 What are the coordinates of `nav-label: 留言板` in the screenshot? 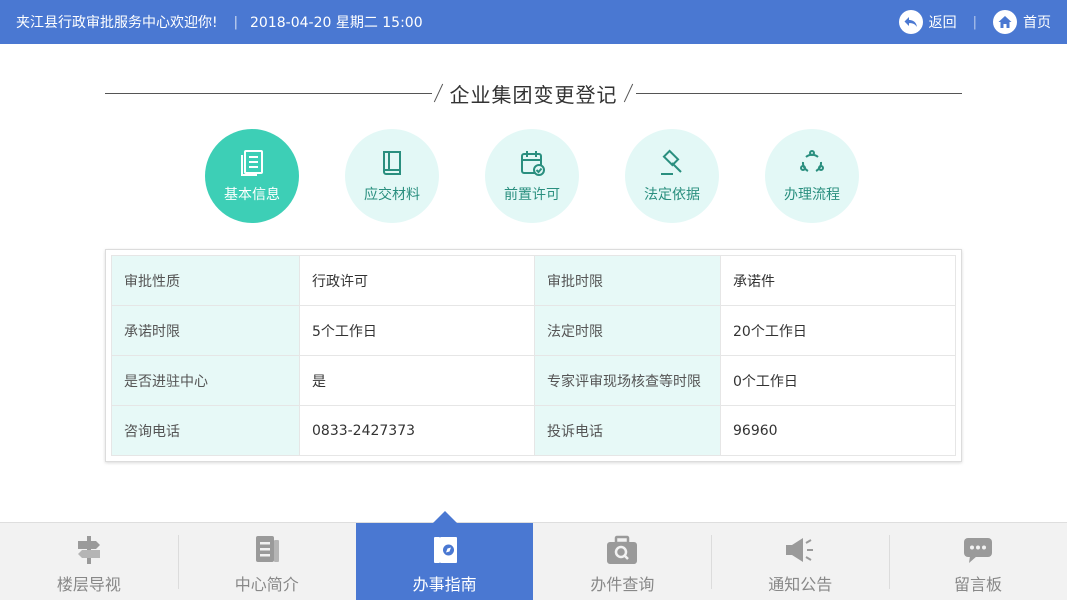 It's located at (978, 584).